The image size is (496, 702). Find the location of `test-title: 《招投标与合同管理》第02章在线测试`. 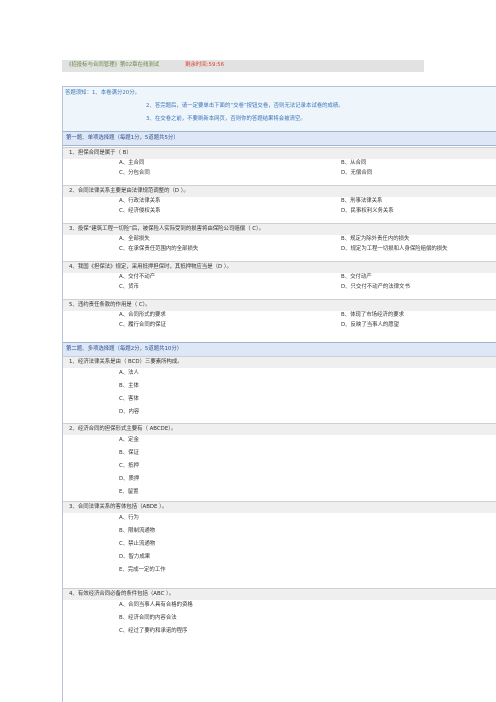

test-title: 《招投标与合同管理》第02章在线测试 is located at coordinates (113, 65).